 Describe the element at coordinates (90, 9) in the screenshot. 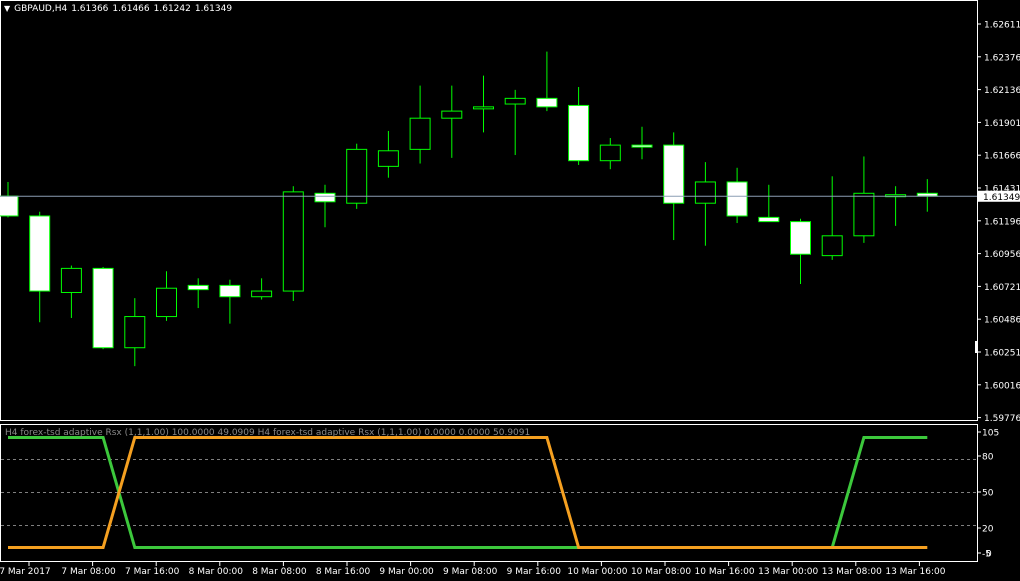

I see `ohlc-open: 1.61366` at that location.